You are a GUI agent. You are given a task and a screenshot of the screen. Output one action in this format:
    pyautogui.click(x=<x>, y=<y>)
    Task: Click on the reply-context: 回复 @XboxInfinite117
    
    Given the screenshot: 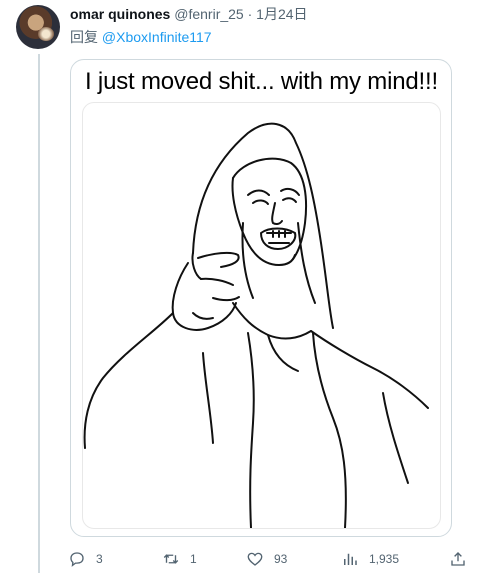 What is the action you would take?
    pyautogui.click(x=141, y=37)
    